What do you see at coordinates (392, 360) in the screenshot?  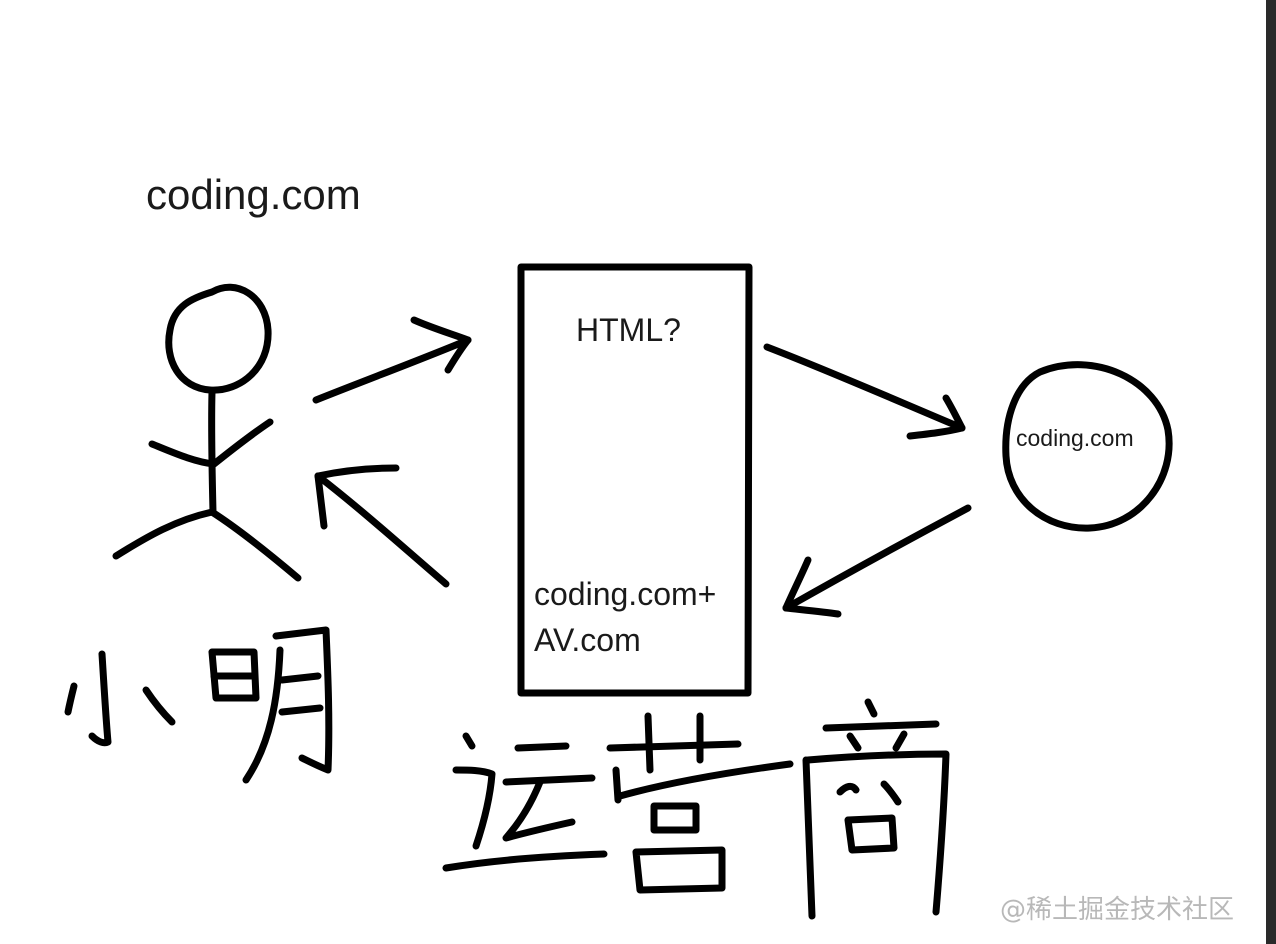 I see `request-arrow` at bounding box center [392, 360].